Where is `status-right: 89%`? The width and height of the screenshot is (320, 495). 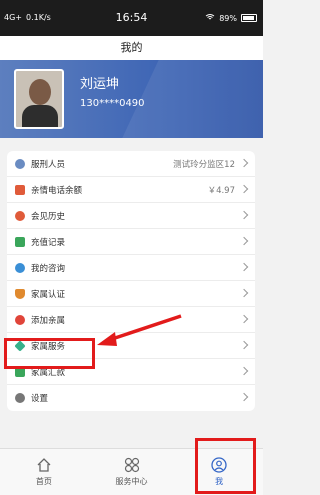
status-right: 89% is located at coordinates (231, 18).